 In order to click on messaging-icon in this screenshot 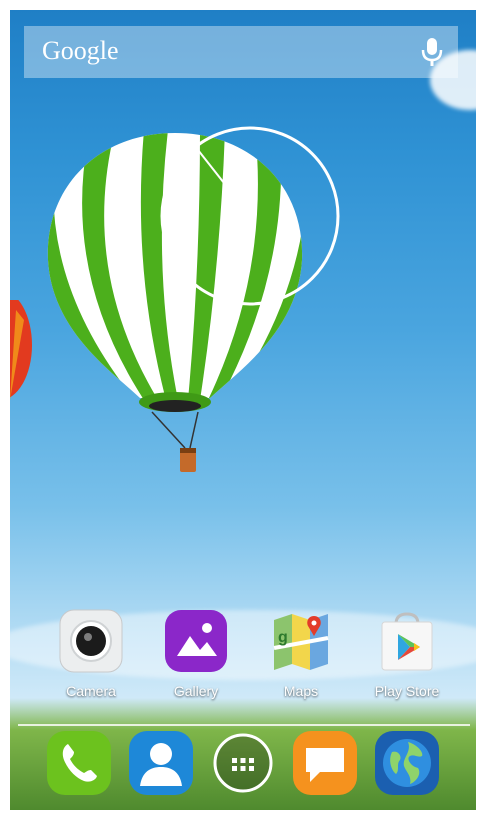, I will do `click(325, 763)`.